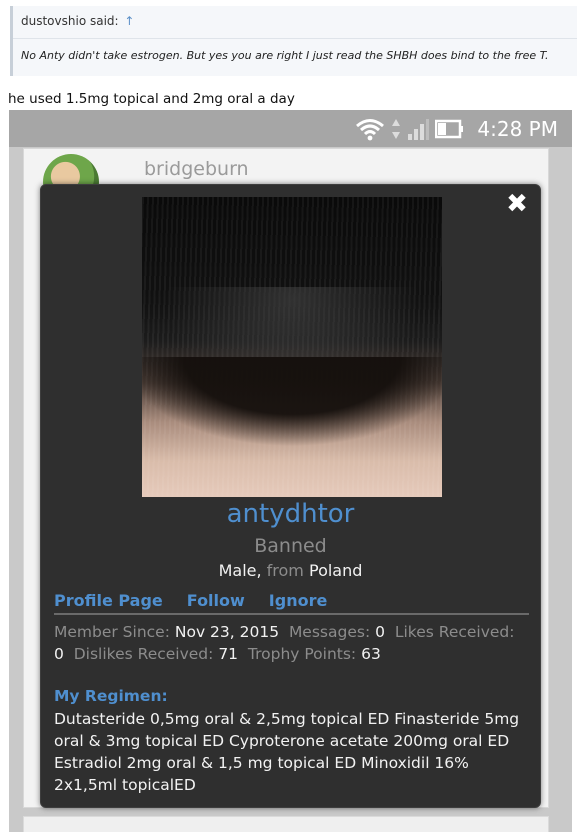 The width and height of the screenshot is (577, 832). What do you see at coordinates (517, 204) in the screenshot?
I see `close-icon: ✖` at bounding box center [517, 204].